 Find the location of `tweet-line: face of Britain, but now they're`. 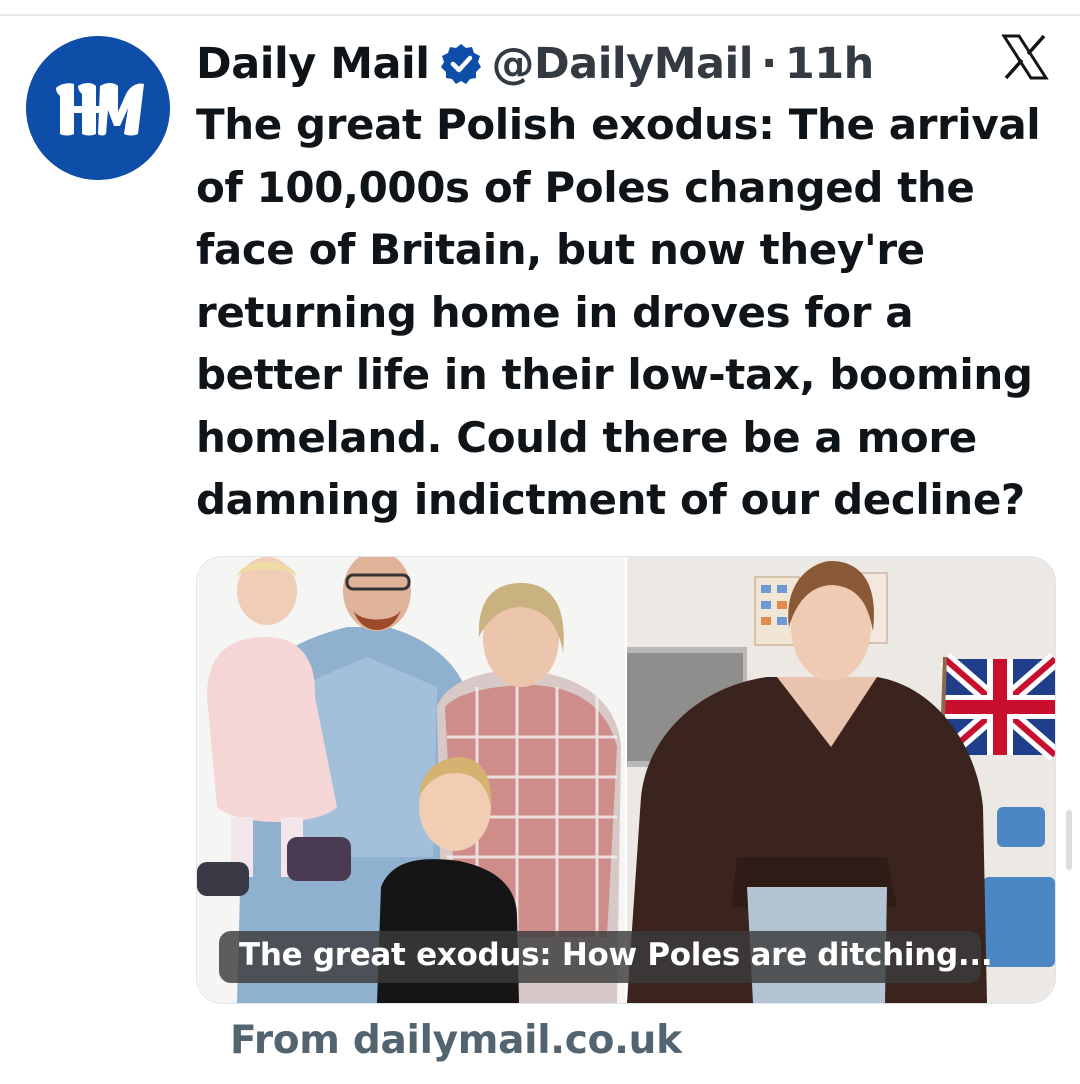

tweet-line: face of Britain, but now they're is located at coordinates (560, 249).